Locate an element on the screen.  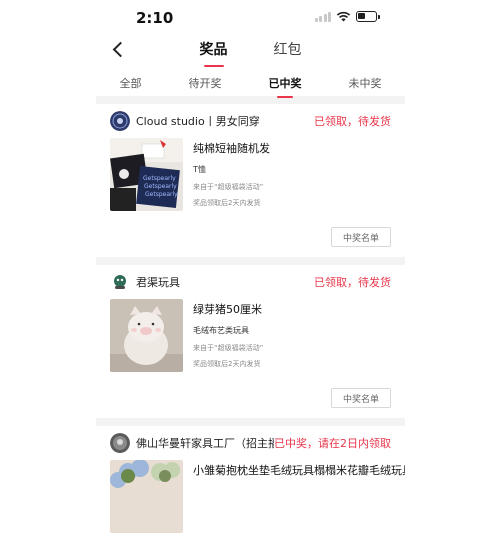
tab-red-packets: 红包 is located at coordinates (288, 49).